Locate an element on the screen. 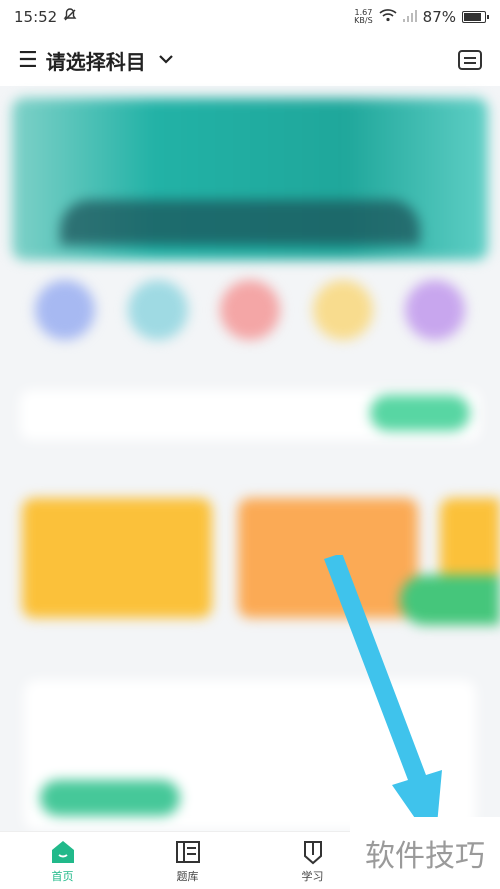  course-card is located at coordinates (117, 558).